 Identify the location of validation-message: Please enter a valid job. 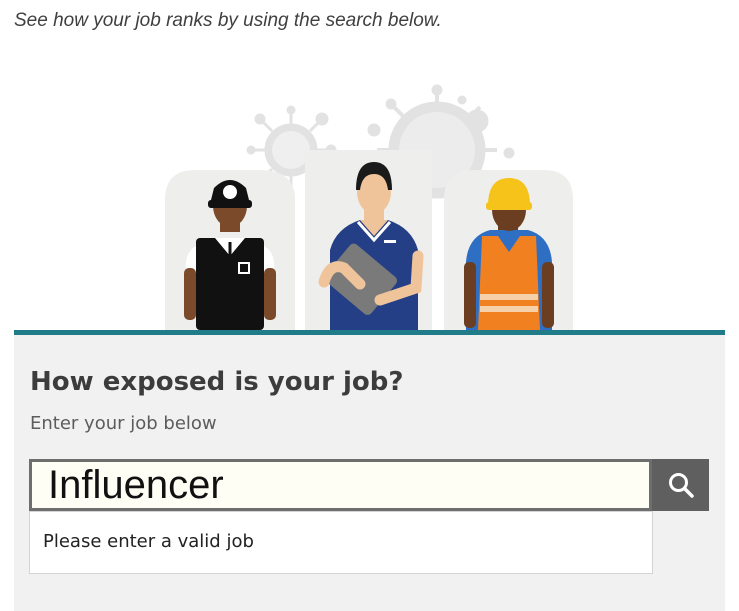
(341, 542).